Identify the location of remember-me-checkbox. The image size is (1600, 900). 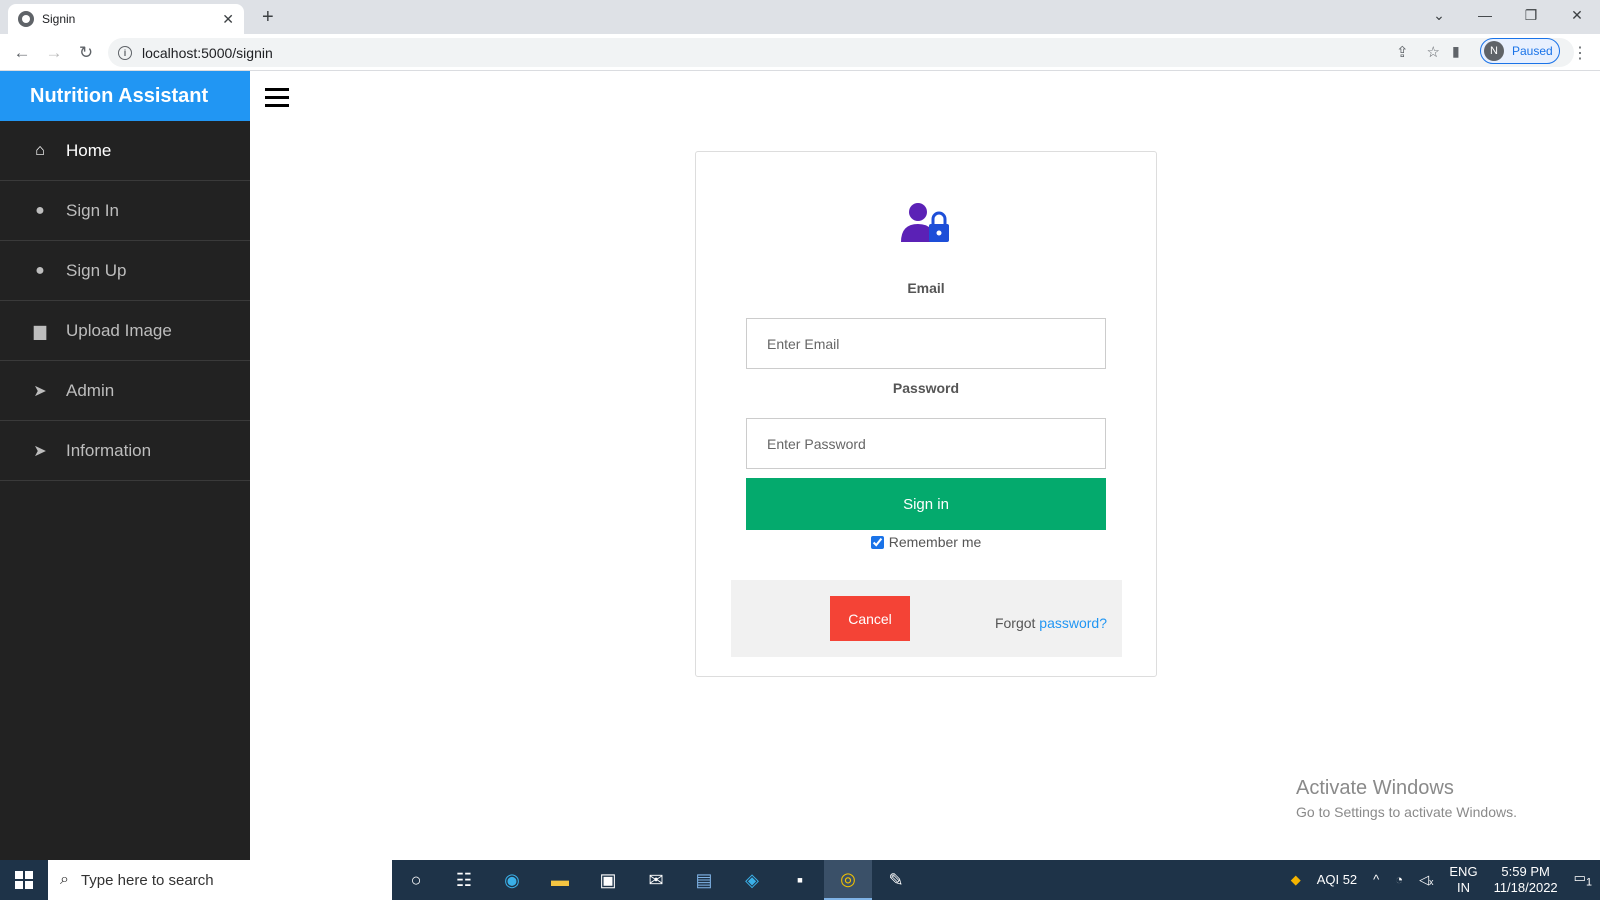
(877, 542).